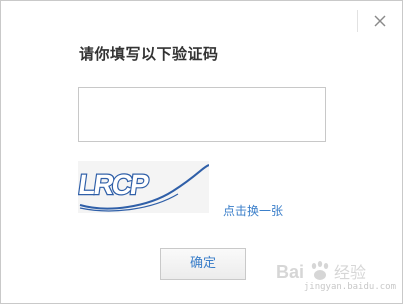 The image size is (403, 304). What do you see at coordinates (202, 114) in the screenshot?
I see `captcha-input` at bounding box center [202, 114].